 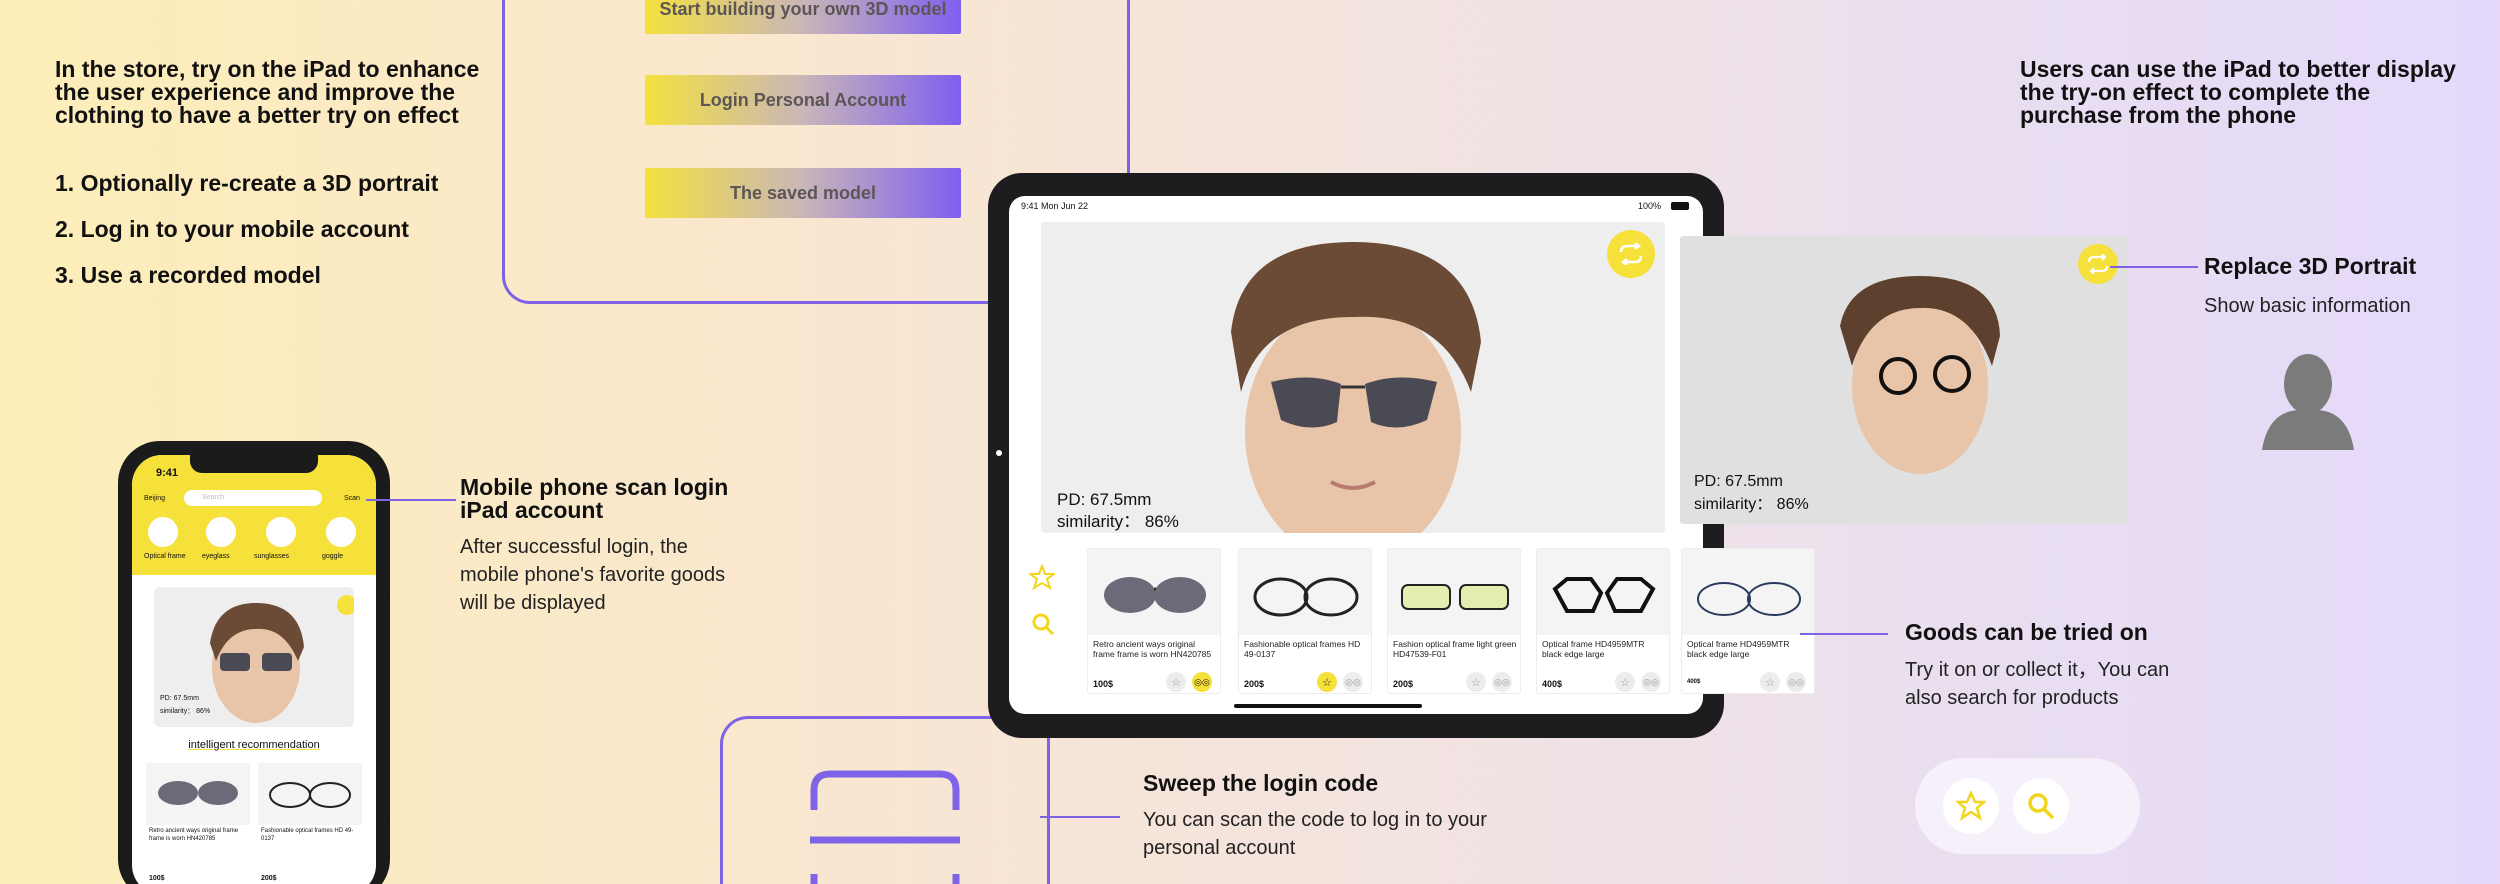 I want to click on ipad-status-battery: 100%, so click(x=1649, y=206).